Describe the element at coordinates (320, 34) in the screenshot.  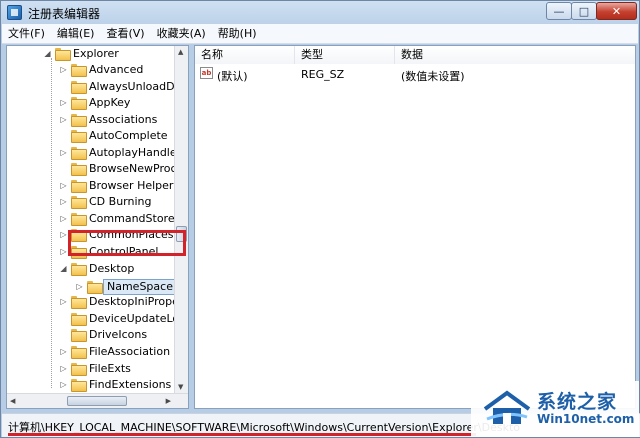
I see `menu-bar: 文件(F) 编辑(E) 查看(V) 收藏夹(A) 帮助(H)` at that location.